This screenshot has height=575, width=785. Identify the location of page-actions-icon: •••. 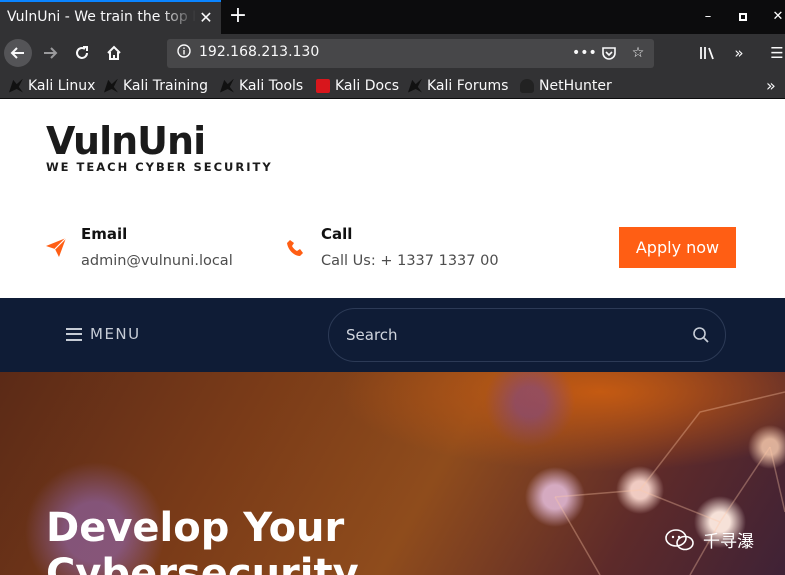
(584, 53).